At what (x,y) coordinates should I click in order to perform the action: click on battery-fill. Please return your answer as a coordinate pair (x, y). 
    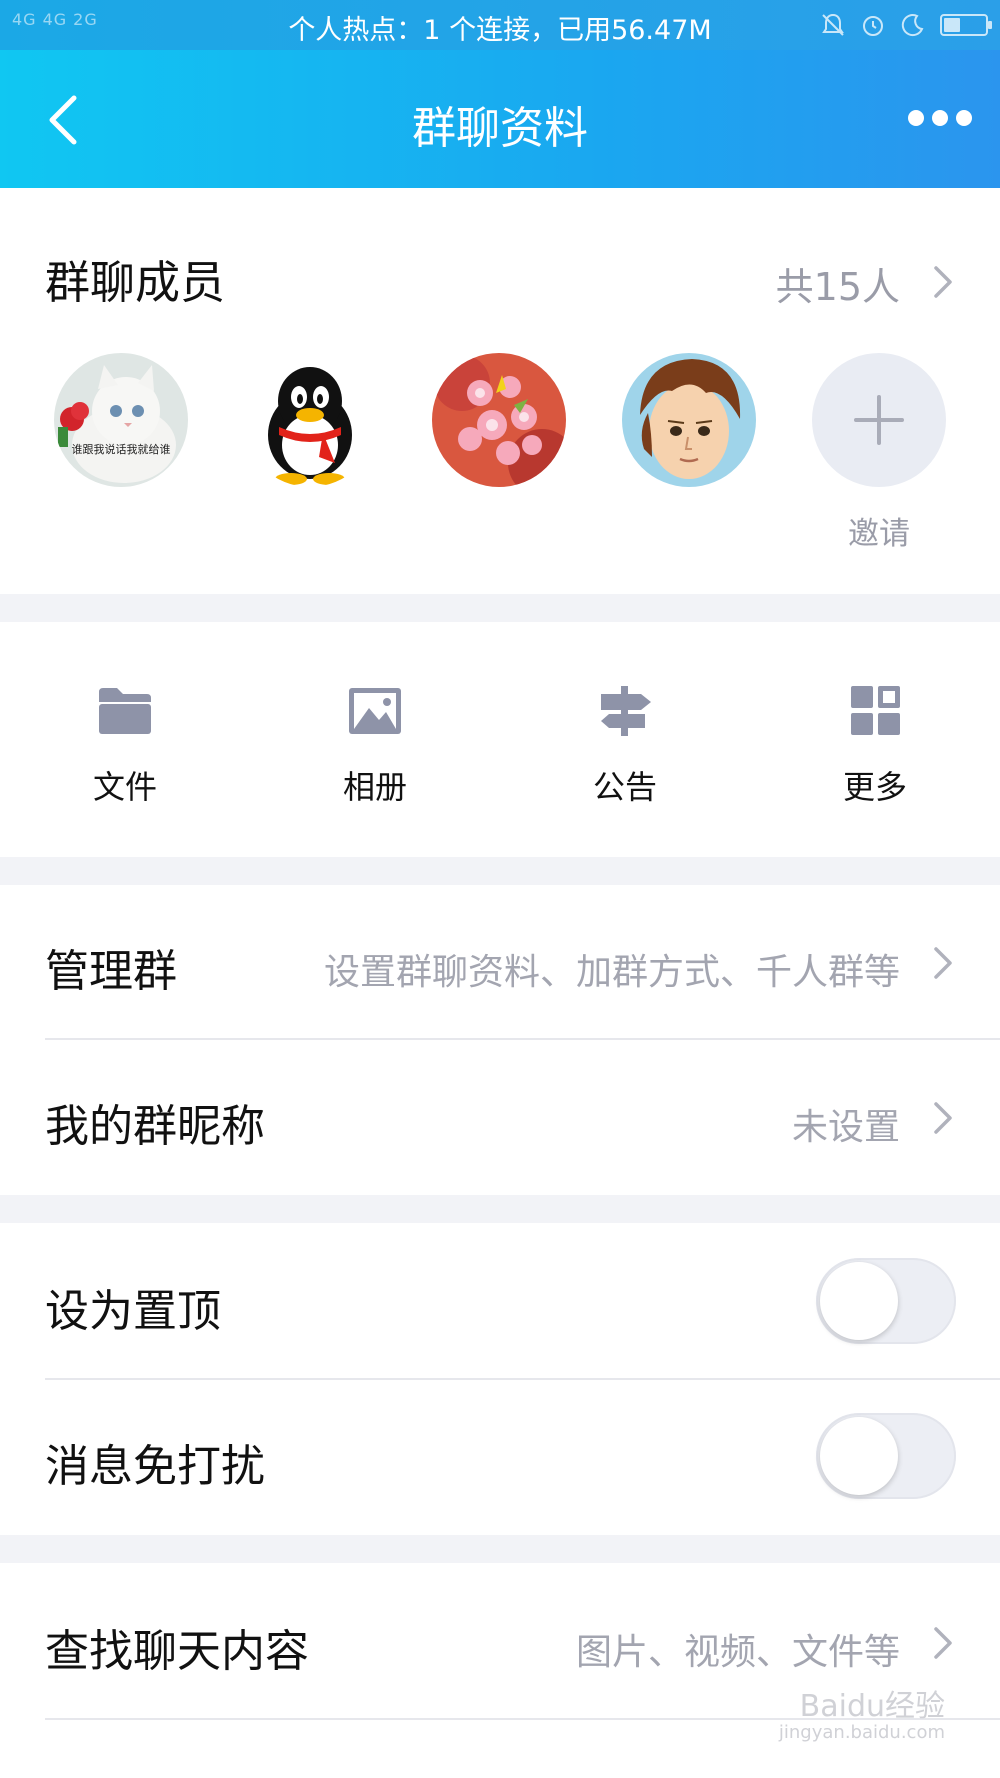
    Looking at the image, I should click on (952, 25).